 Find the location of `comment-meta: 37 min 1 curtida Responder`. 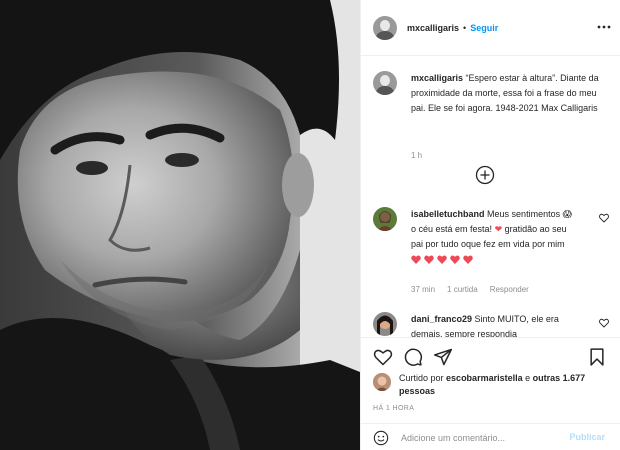

comment-meta: 37 min 1 curtida Responder is located at coordinates (470, 289).